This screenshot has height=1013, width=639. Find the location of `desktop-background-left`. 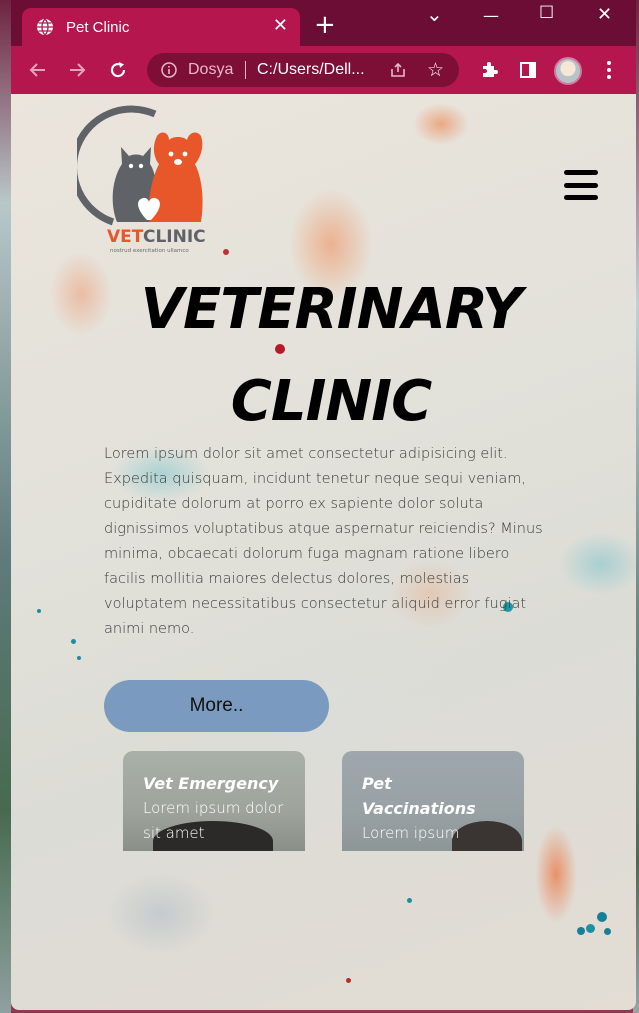

desktop-background-left is located at coordinates (5, 506).